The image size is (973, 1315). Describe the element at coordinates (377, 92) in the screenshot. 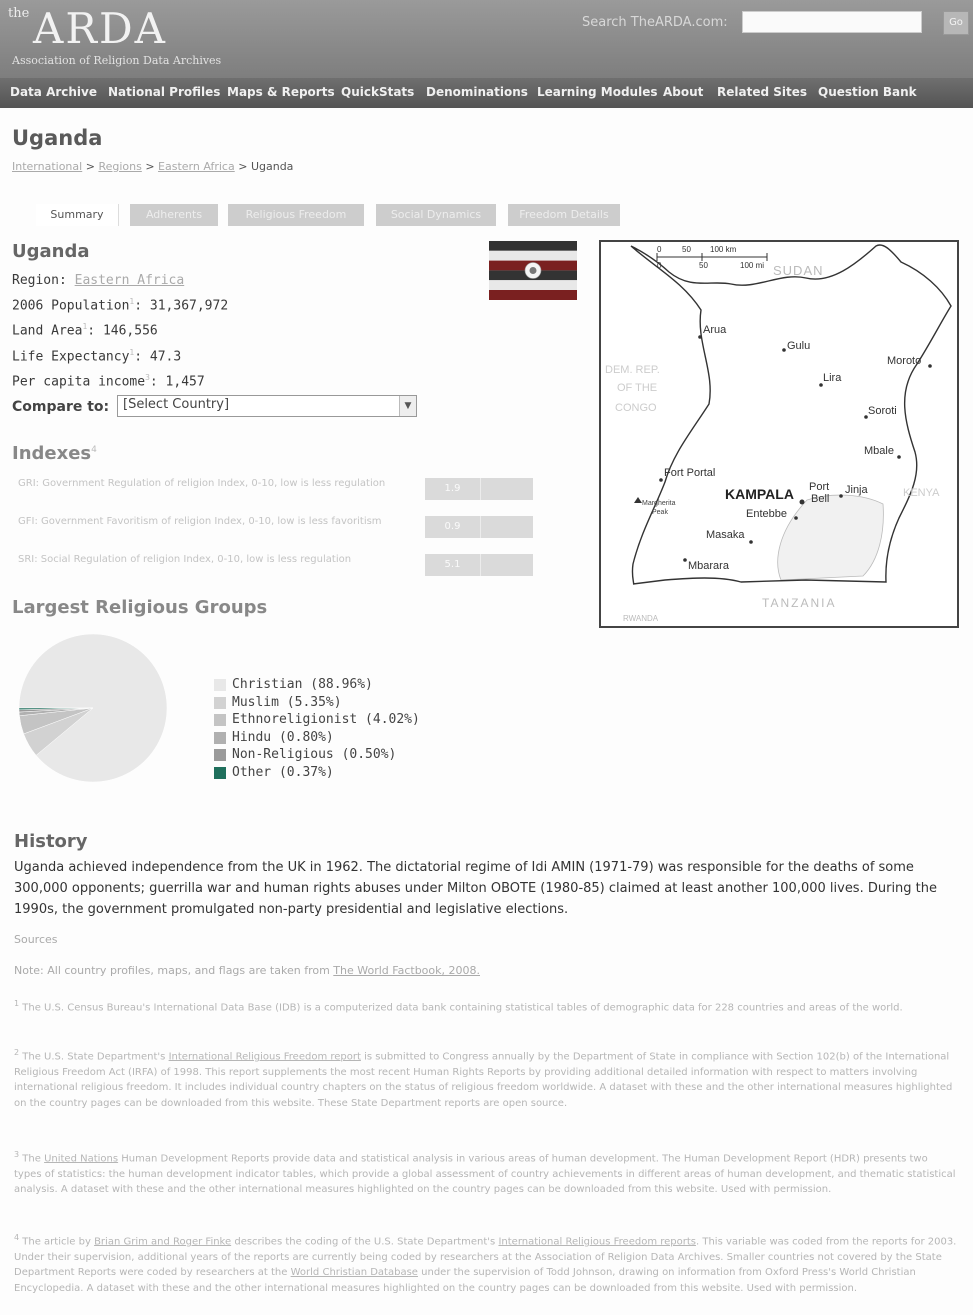

I see `nav-quickstats: QuickStats` at that location.